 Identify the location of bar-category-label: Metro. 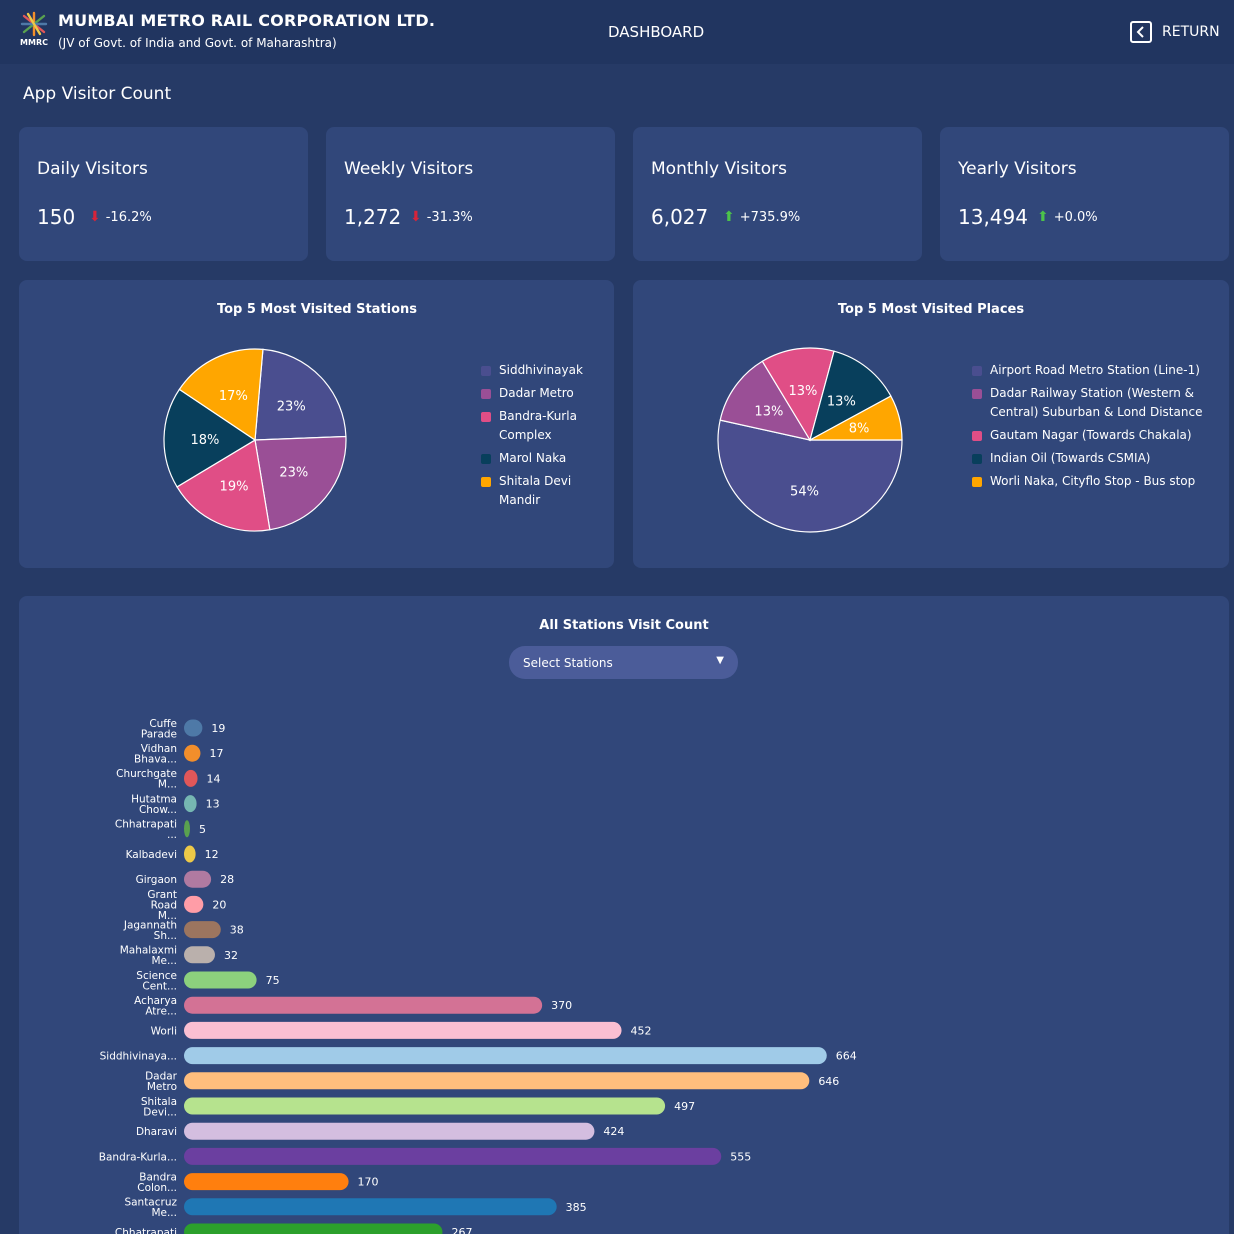
(162, 1087).